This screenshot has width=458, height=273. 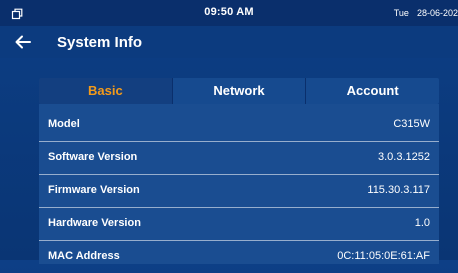 I want to click on status-time: 09:50 AM, so click(x=229, y=12).